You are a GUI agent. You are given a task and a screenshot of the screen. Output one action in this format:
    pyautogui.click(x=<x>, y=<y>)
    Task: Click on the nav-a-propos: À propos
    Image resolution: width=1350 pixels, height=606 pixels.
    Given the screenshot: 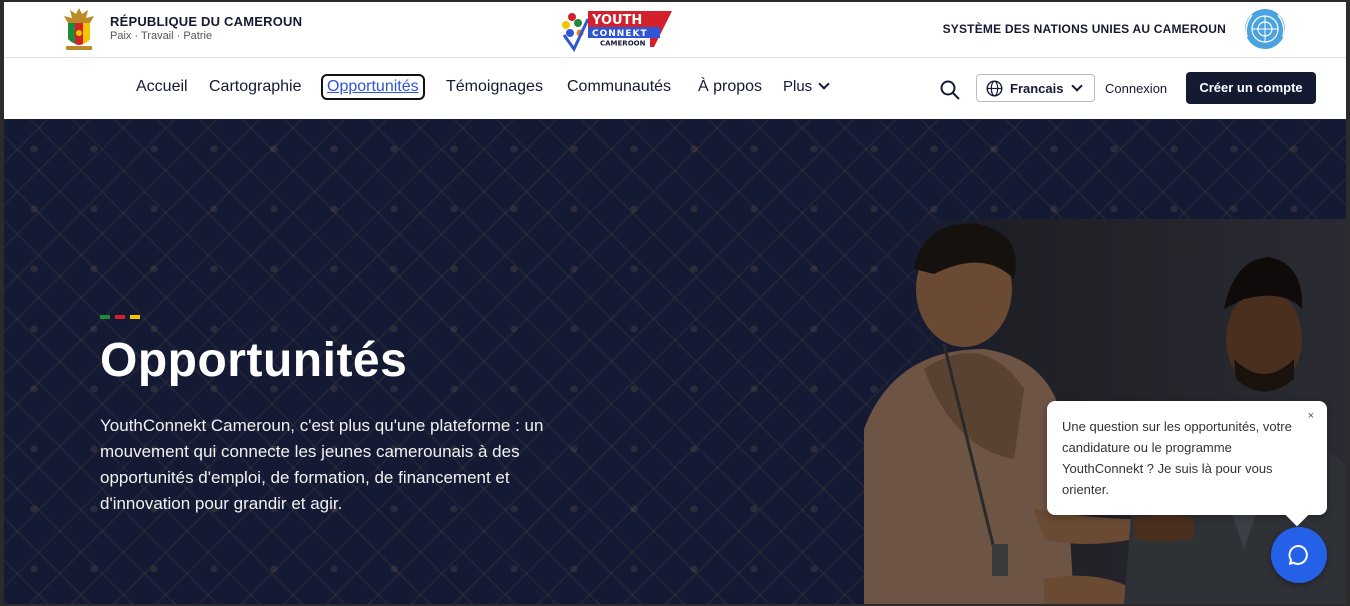 What is the action you would take?
    pyautogui.click(x=730, y=87)
    